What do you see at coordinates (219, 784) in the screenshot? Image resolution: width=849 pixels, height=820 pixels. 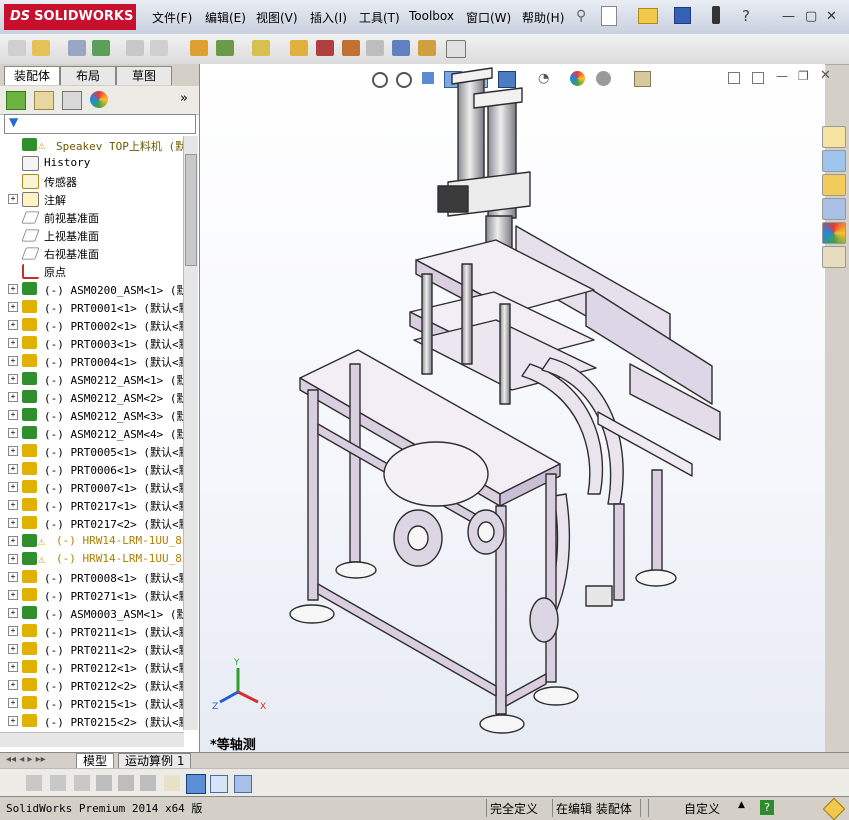 I see `split-view-icon` at bounding box center [219, 784].